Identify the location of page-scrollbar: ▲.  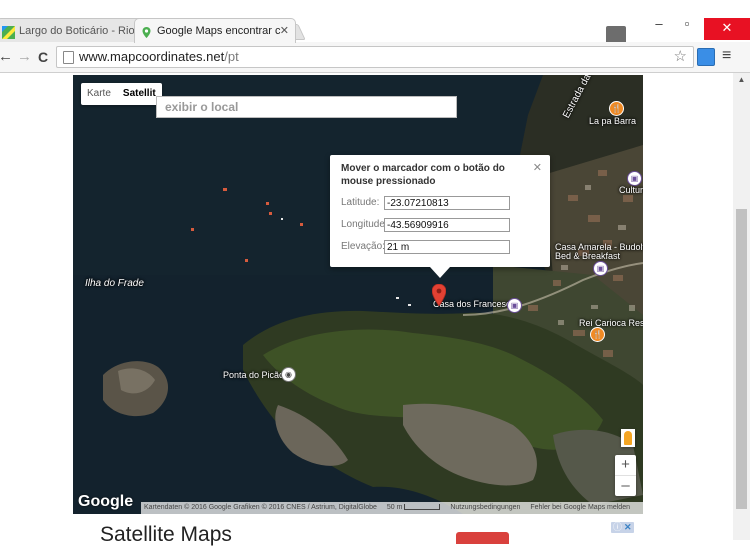
(741, 306).